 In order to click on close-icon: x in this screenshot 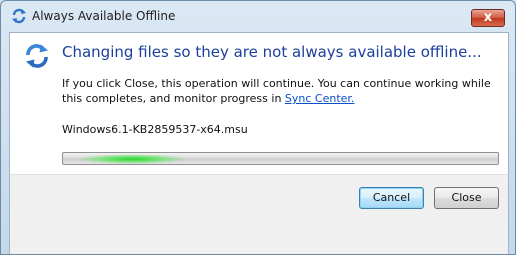, I will do `click(488, 17)`.